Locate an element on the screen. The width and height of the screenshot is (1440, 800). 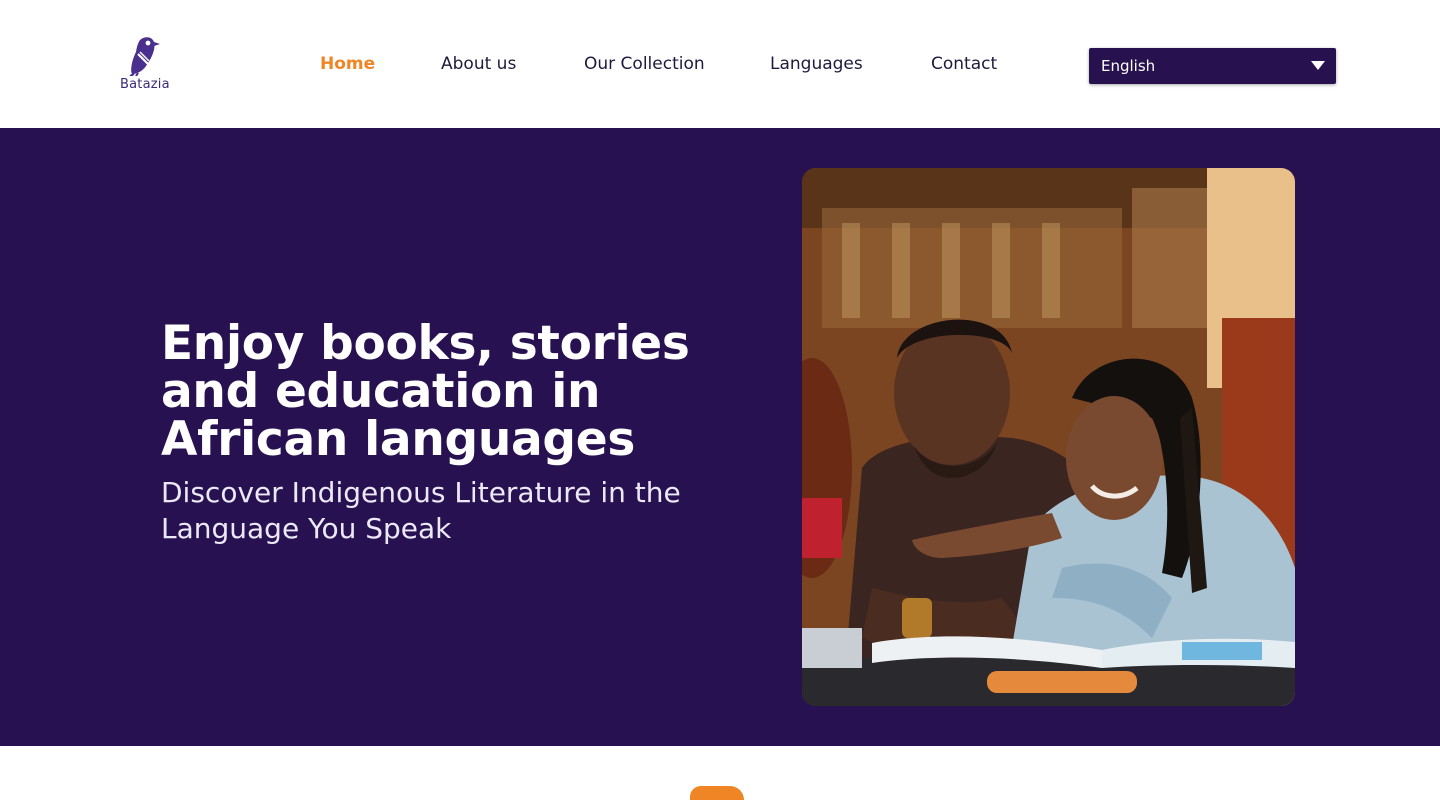
nav-languages: Languages is located at coordinates (816, 64).